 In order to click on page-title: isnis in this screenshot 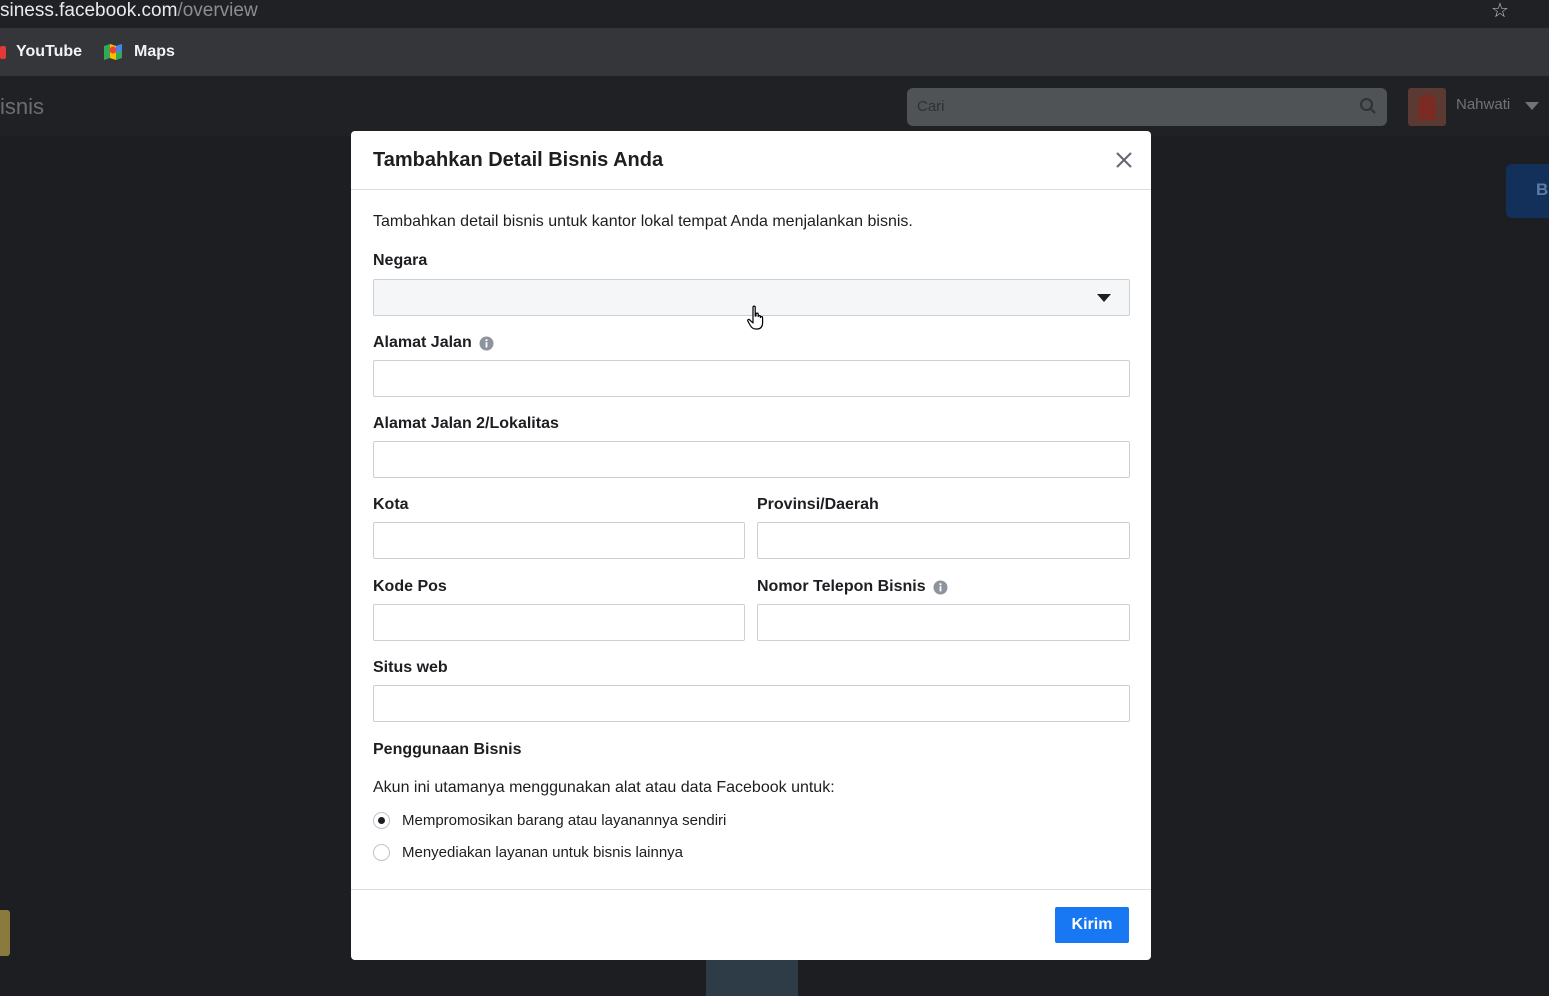, I will do `click(22, 106)`.